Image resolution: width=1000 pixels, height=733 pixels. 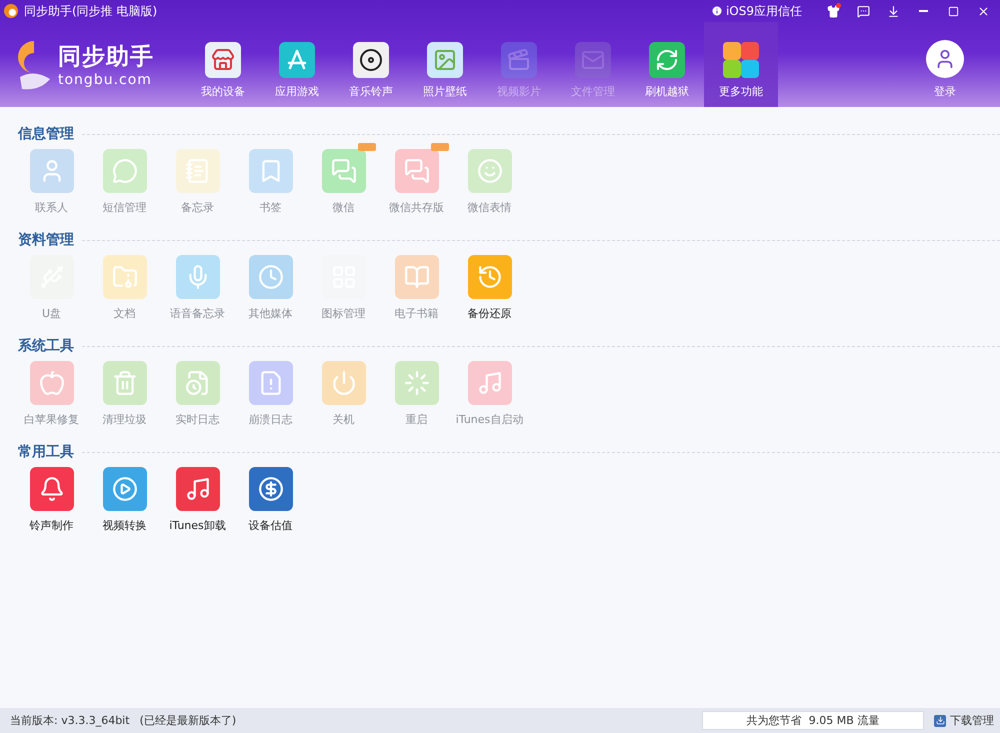 I want to click on section-title: 资料管理, so click(x=46, y=240).